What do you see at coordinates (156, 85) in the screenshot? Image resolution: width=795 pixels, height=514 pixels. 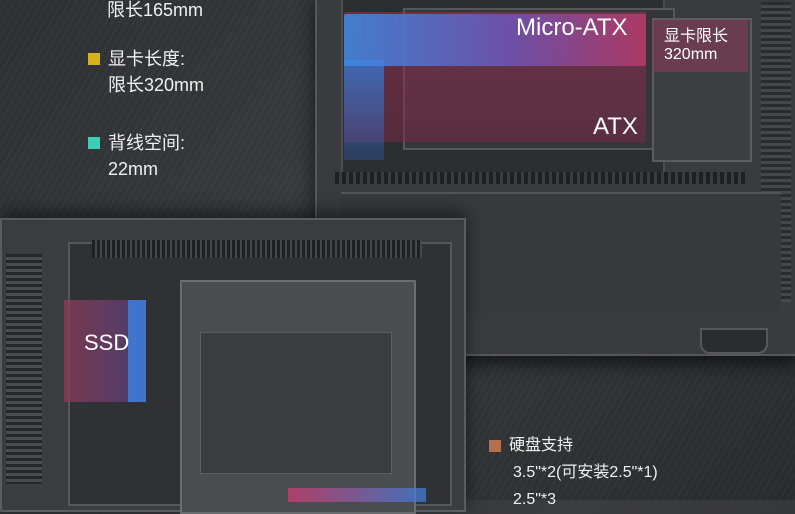 I see `gpu-length-value: 限长320mm` at bounding box center [156, 85].